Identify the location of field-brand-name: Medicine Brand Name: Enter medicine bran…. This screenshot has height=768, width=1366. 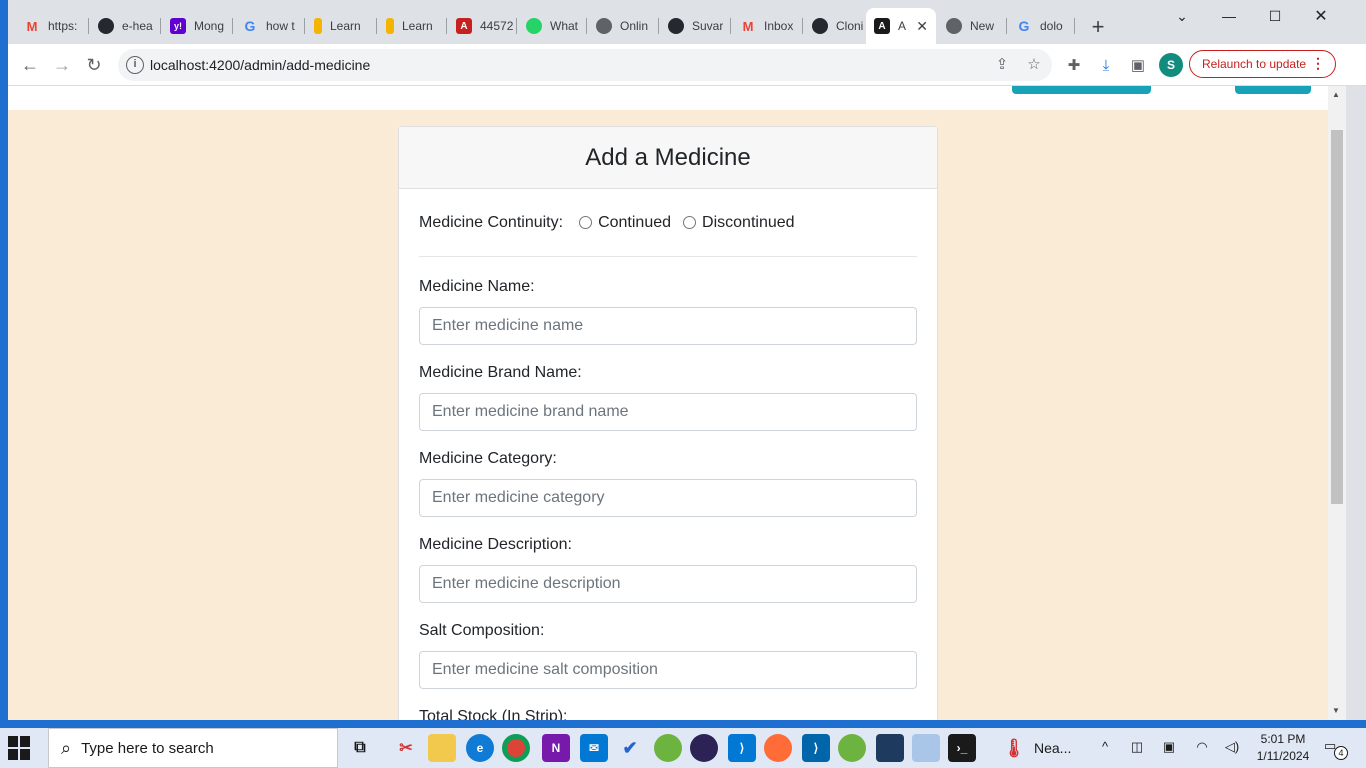
(668, 397).